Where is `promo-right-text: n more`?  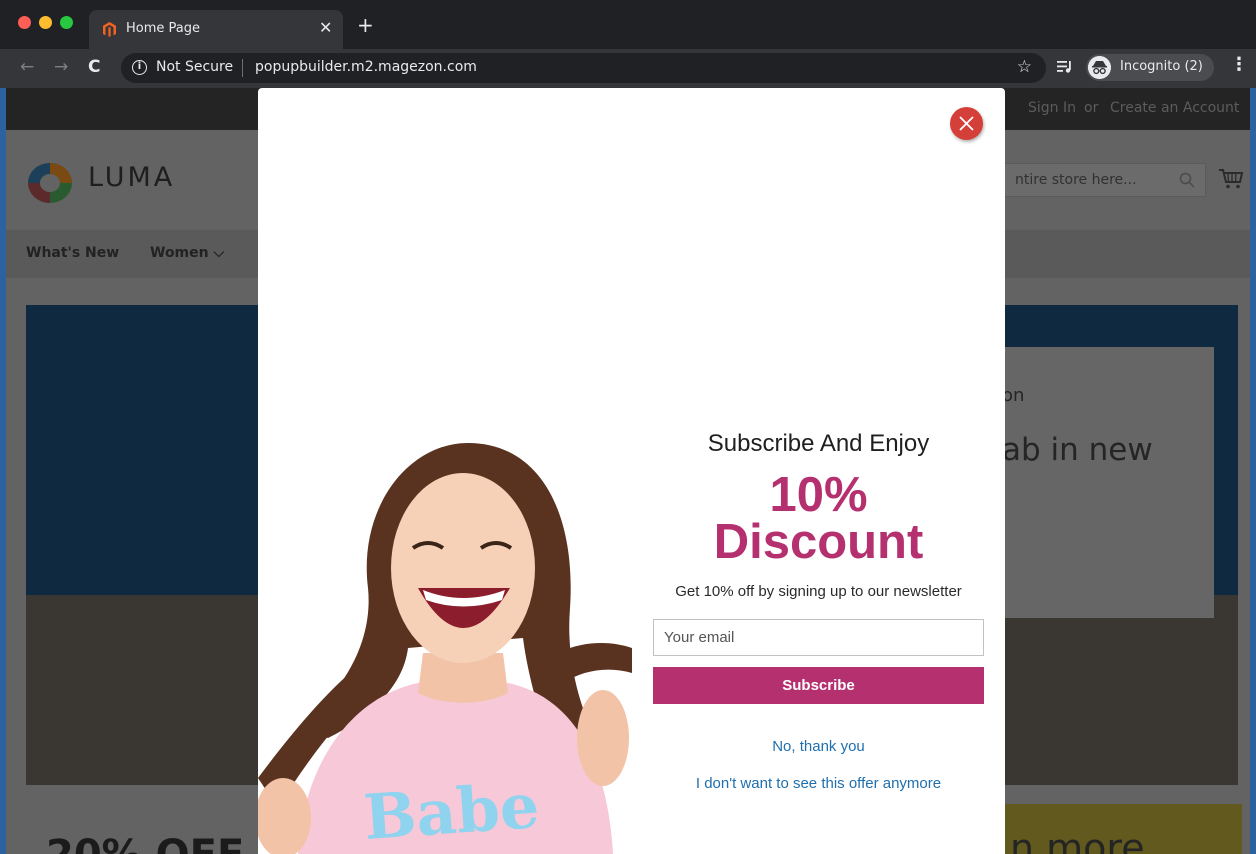 promo-right-text: n more is located at coordinates (1077, 840).